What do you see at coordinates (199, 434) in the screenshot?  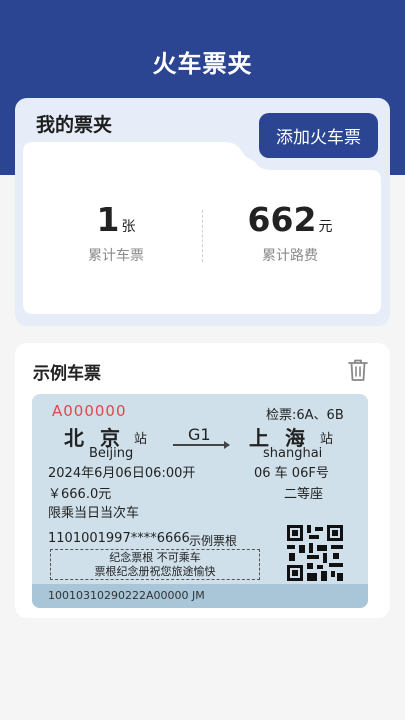 I see `train-number: G1` at bounding box center [199, 434].